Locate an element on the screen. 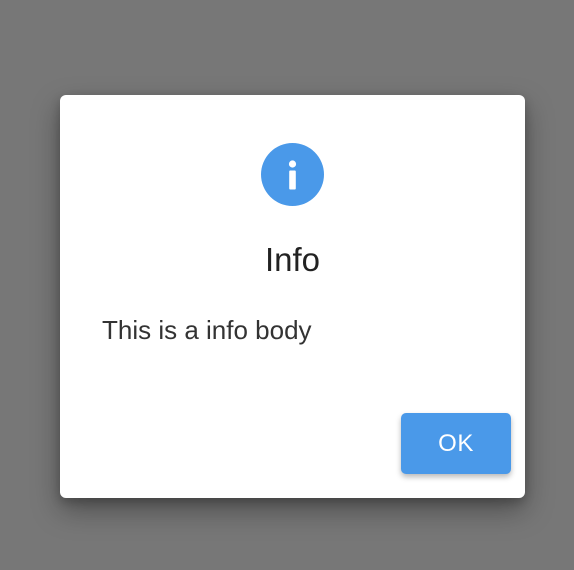 This screenshot has width=574, height=570. info-icon is located at coordinates (292, 174).